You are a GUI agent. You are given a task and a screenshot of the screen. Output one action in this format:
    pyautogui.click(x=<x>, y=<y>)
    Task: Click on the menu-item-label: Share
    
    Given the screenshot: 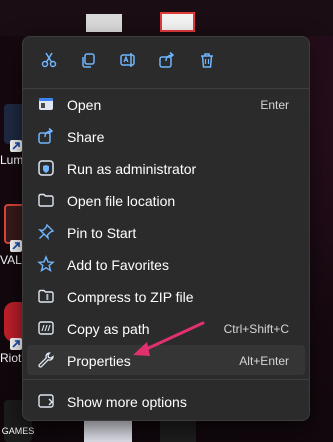 What is the action you would take?
    pyautogui.click(x=86, y=137)
    